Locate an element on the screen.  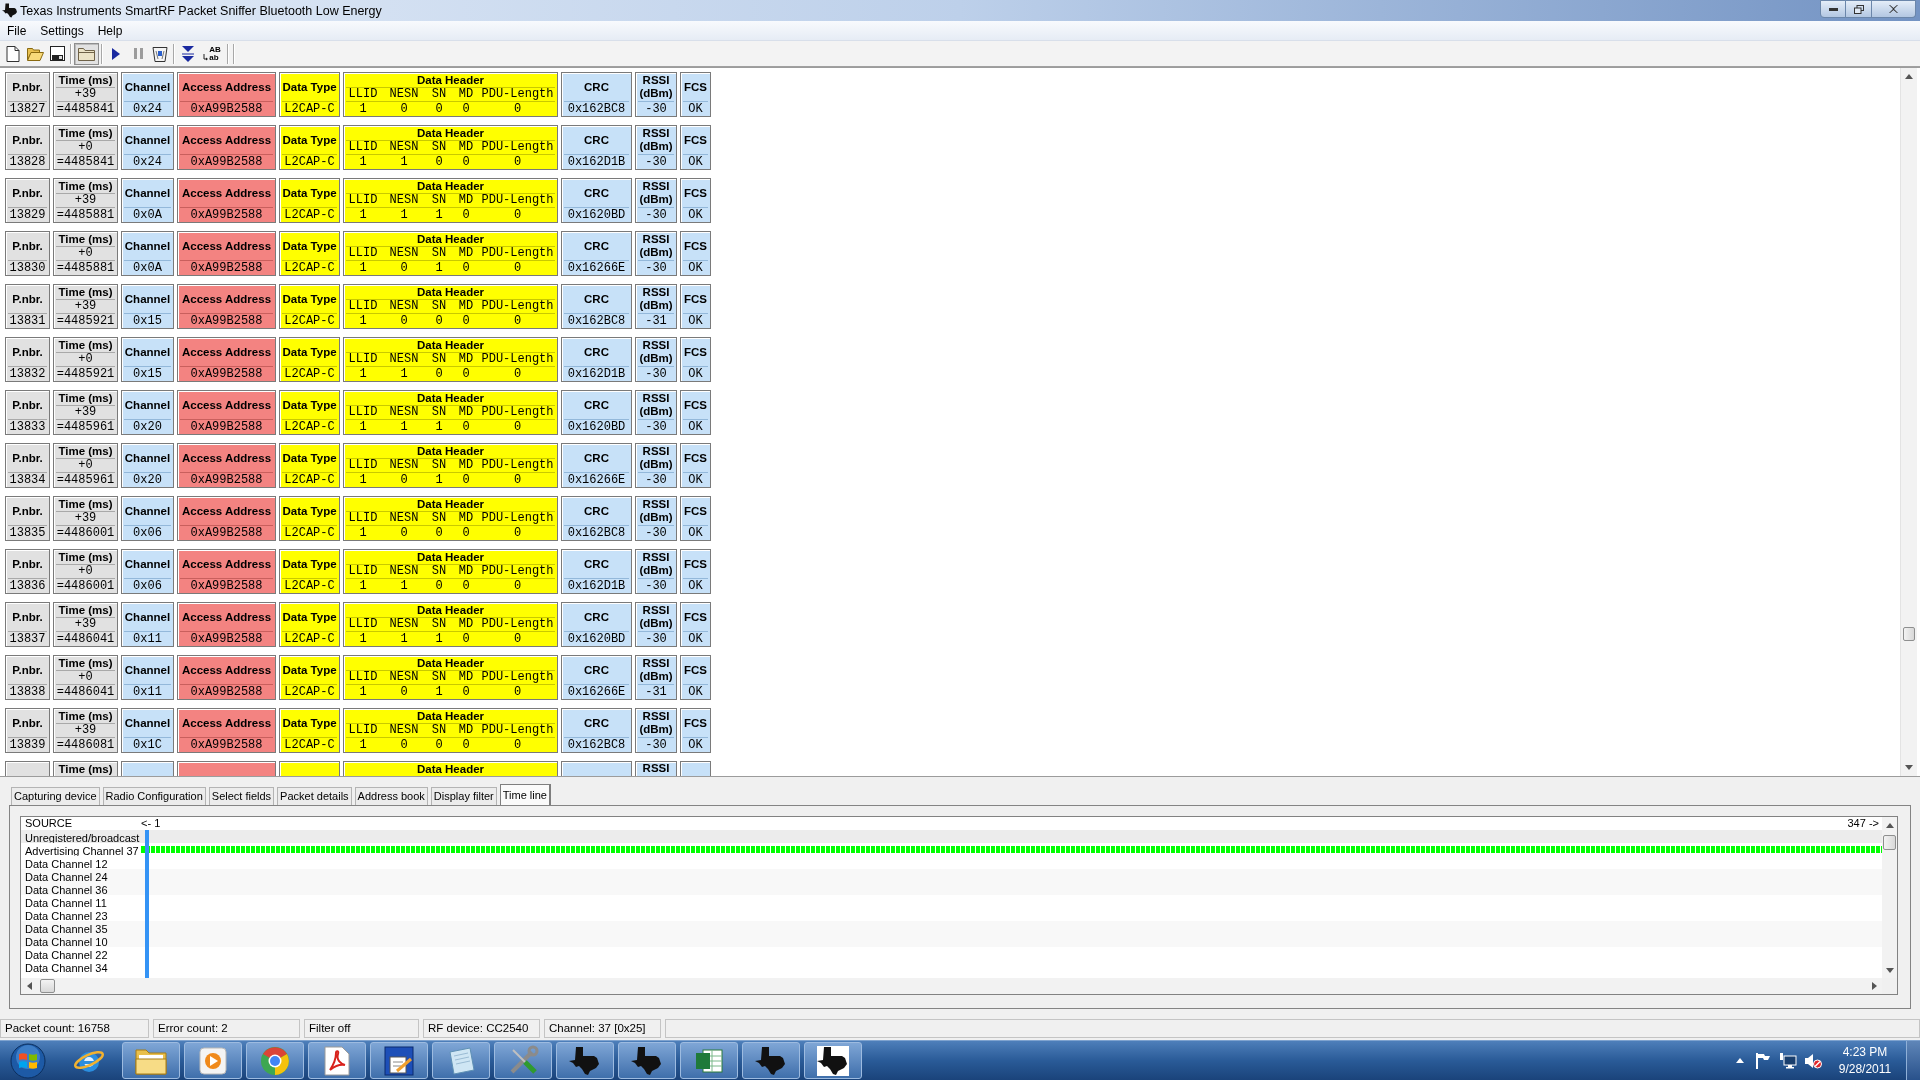
field-value: =4485841 is located at coordinates (85, 162).